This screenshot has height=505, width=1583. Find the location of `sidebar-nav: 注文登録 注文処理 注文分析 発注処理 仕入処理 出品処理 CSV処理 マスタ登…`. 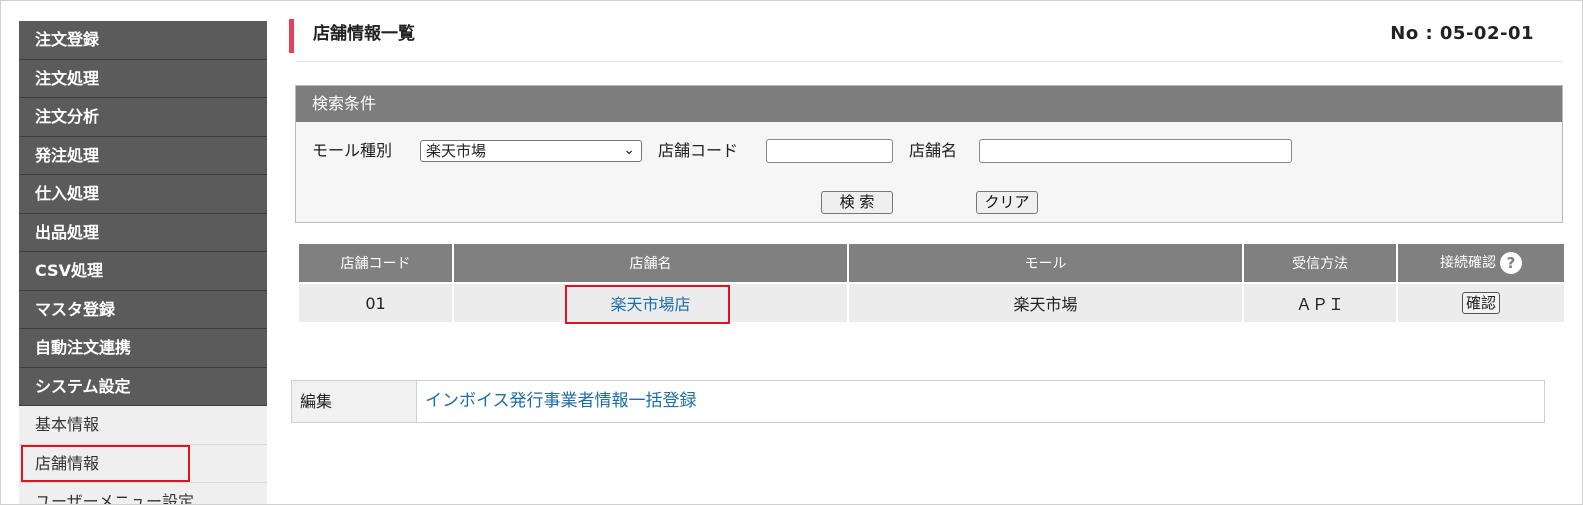

sidebar-nav: 注文登録 注文処理 注文分析 発注処理 仕入処理 出品処理 CSV処理 マスタ登… is located at coordinates (143, 262).